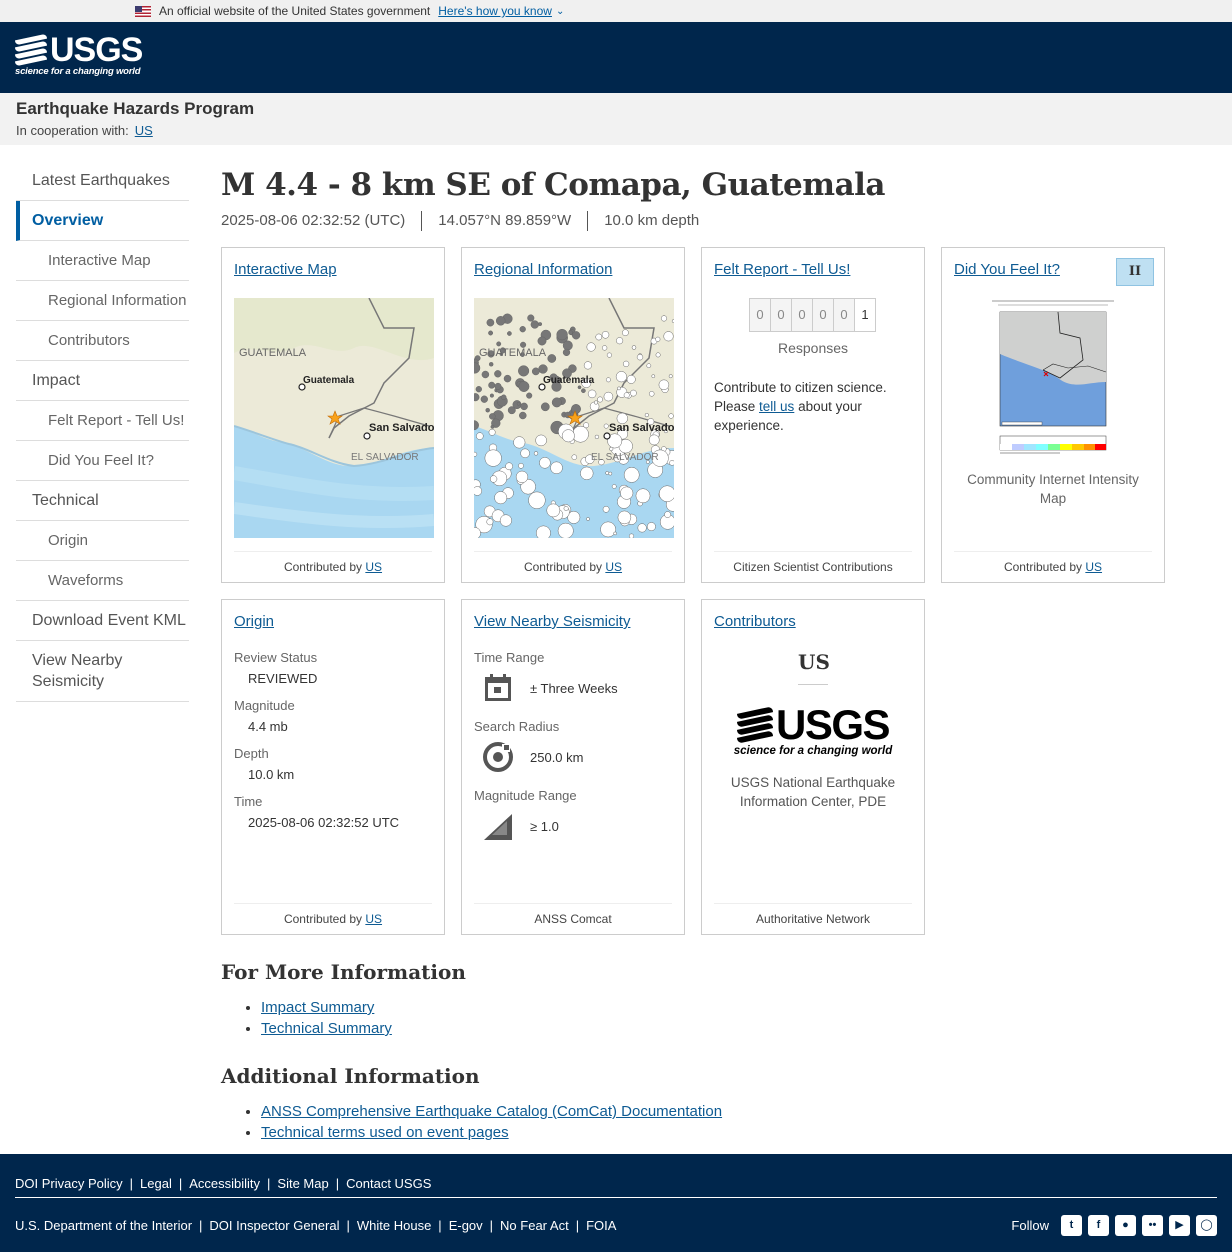 The height and width of the screenshot is (1252, 1232). What do you see at coordinates (96, 50) in the screenshot?
I see `usgs-logo-word: USGS` at bounding box center [96, 50].